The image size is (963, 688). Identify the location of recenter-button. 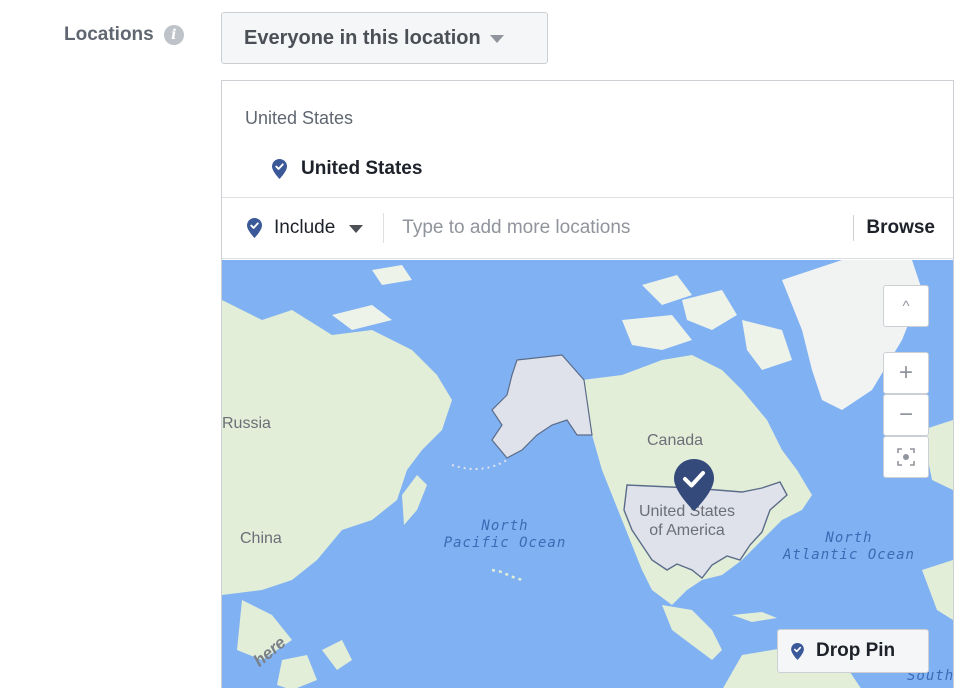
(906, 457).